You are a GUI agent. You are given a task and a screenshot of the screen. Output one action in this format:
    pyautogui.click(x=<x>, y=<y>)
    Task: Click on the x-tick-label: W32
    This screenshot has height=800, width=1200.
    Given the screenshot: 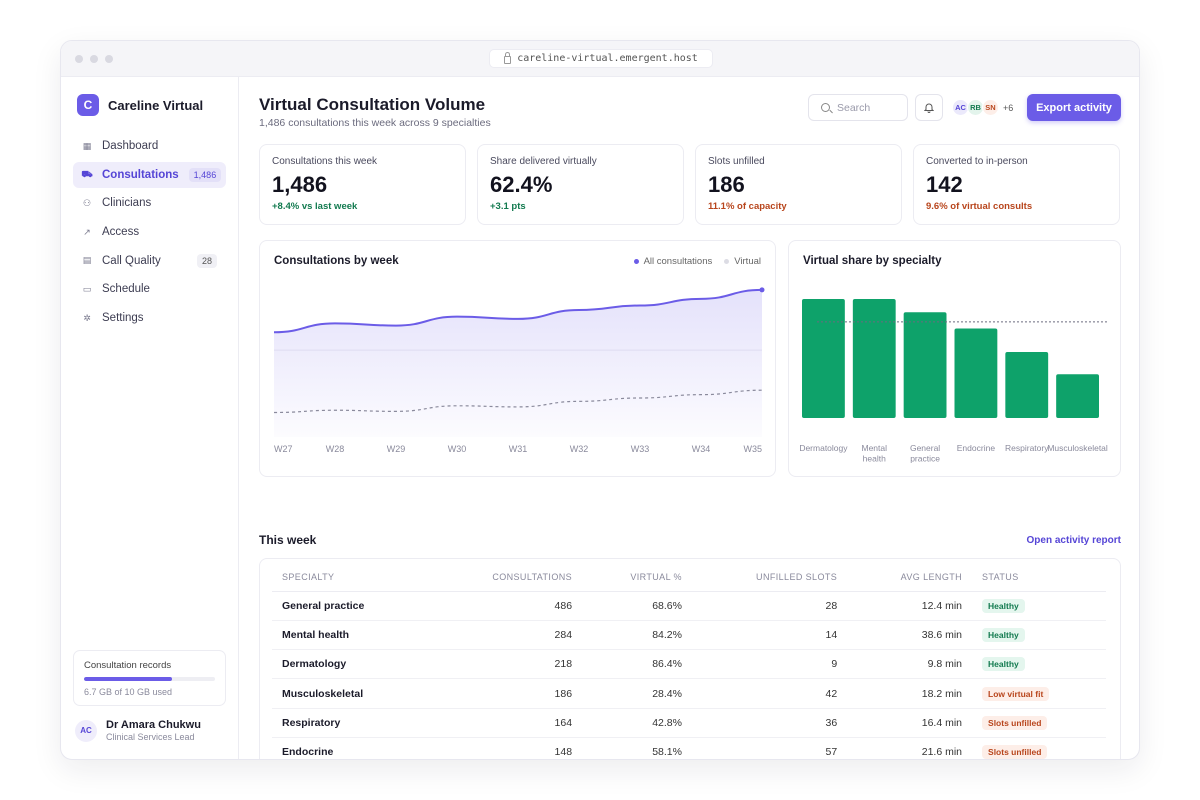 What is the action you would take?
    pyautogui.click(x=579, y=449)
    